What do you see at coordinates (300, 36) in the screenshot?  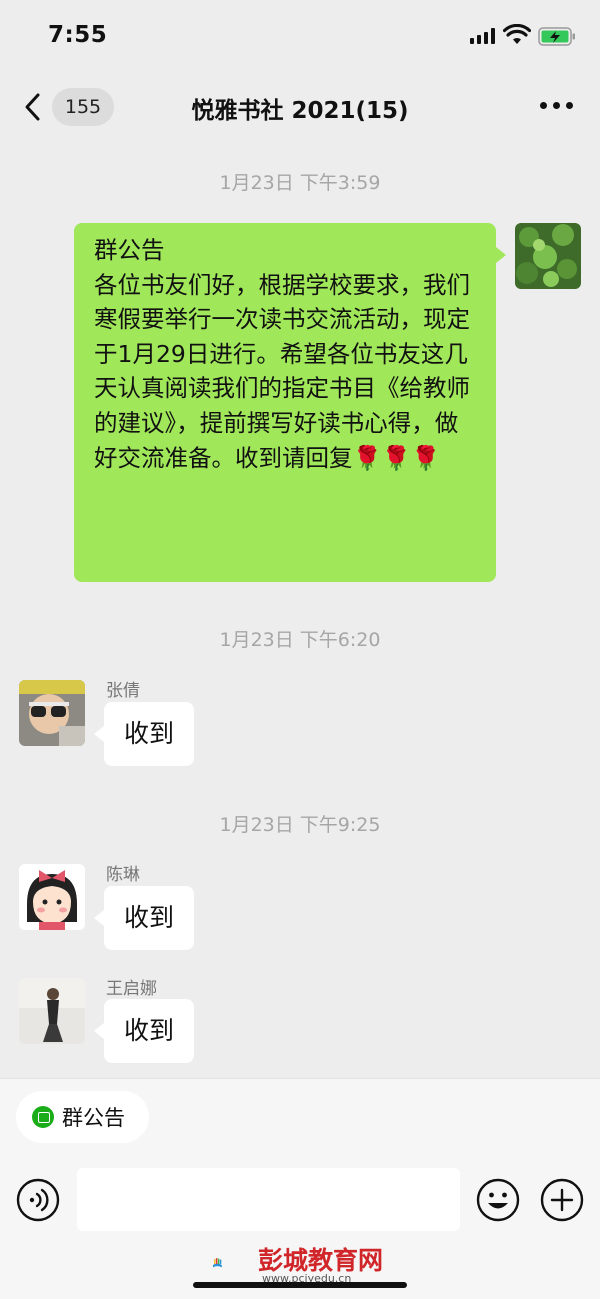 I see `status-bar: 7:55` at bounding box center [300, 36].